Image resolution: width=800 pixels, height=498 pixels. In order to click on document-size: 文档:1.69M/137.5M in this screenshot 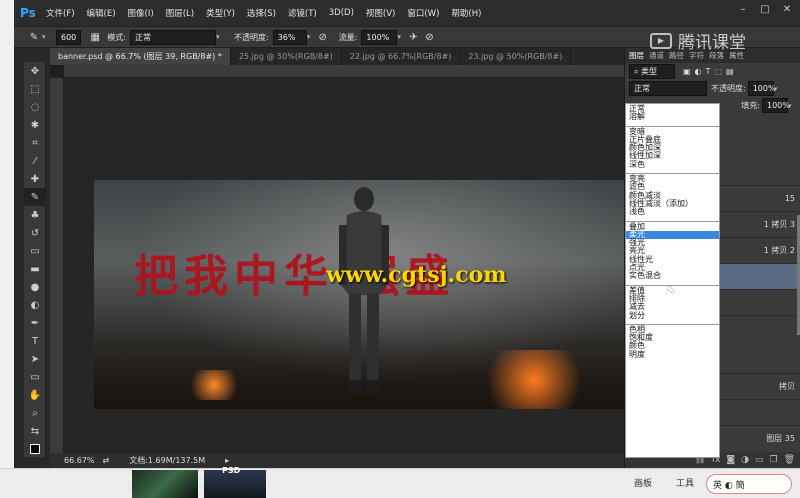, I will do `click(167, 460)`.